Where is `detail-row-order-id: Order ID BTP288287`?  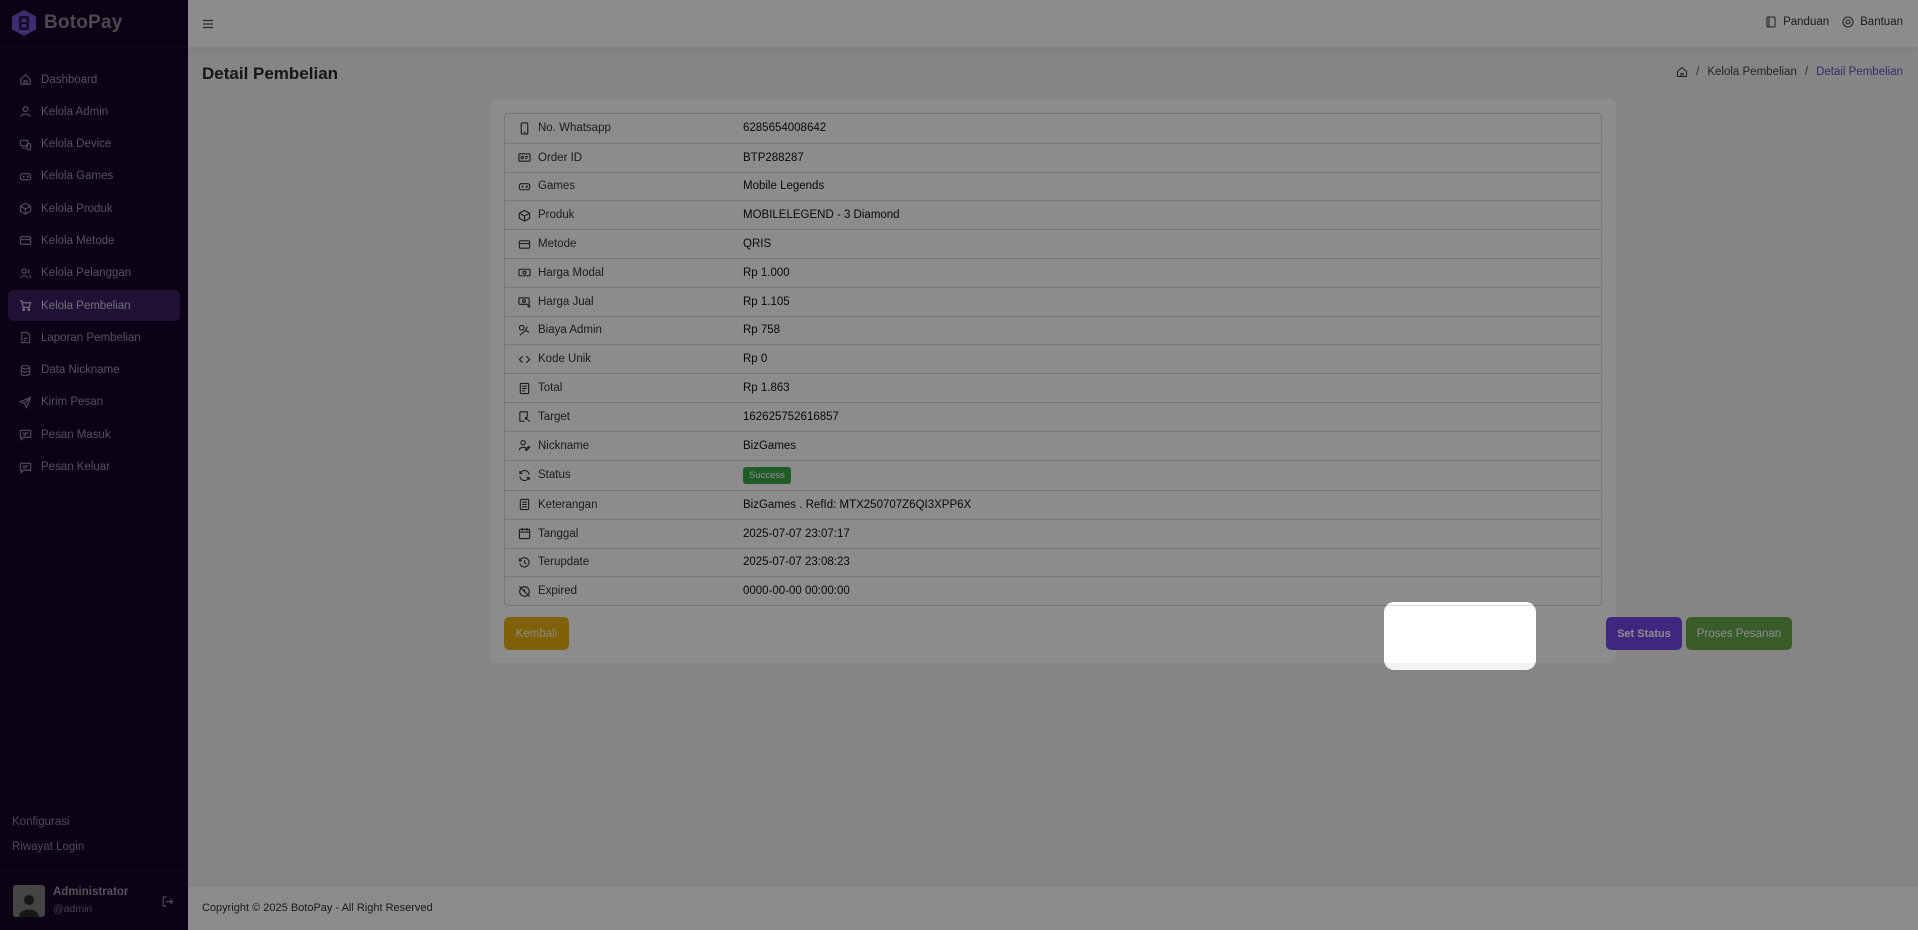 detail-row-order-id: Order ID BTP288287 is located at coordinates (1053, 157).